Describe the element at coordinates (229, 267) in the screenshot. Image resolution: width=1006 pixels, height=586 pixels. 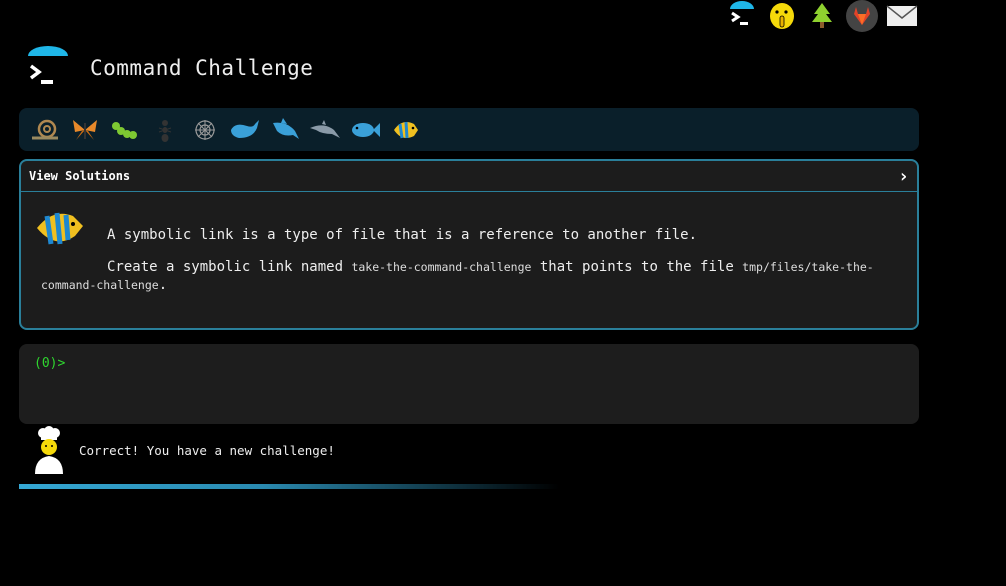
I see `task-prefix: Create a symbolic link named` at that location.